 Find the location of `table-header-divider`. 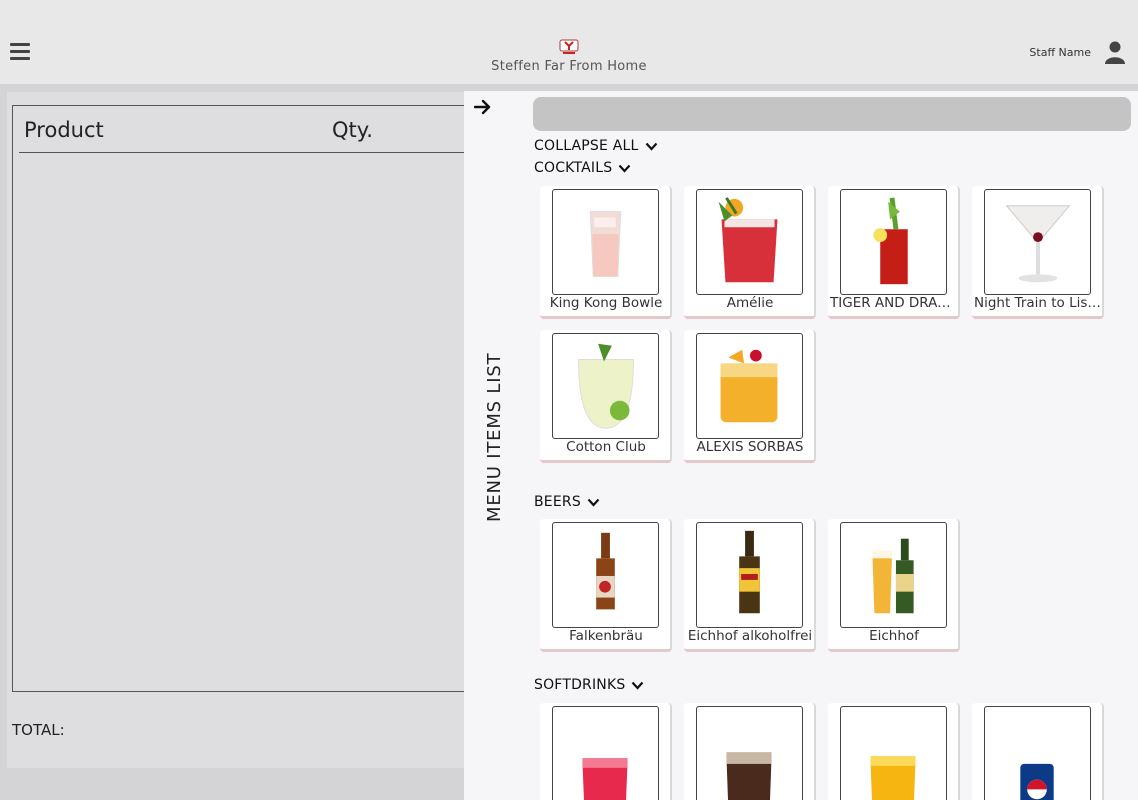

table-header-divider is located at coordinates (254, 152).